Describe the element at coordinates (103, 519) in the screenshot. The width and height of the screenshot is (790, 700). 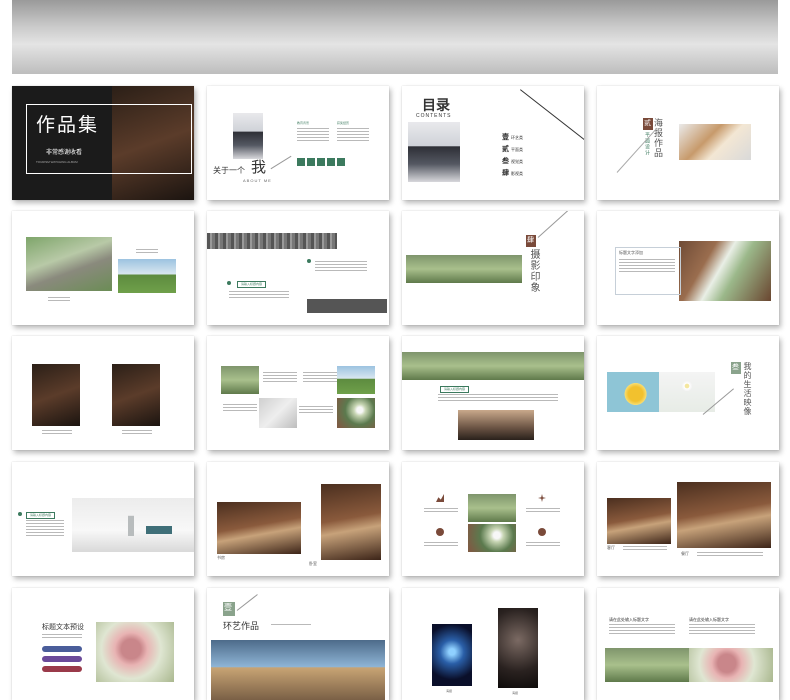
I see `slide-13: 请输入标题内容` at that location.